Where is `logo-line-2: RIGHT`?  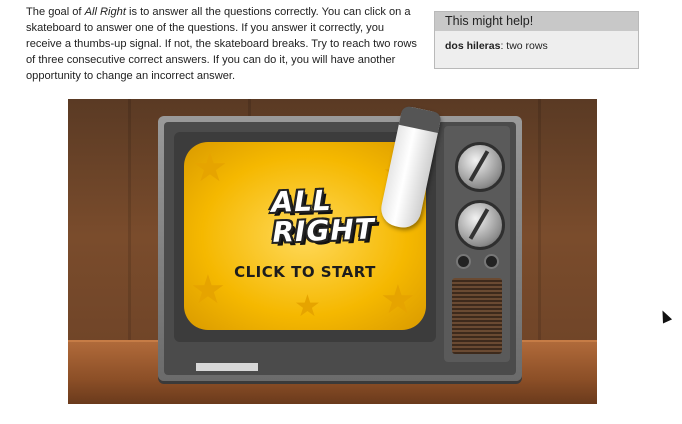
logo-line-2: RIGHT is located at coordinates (323, 230).